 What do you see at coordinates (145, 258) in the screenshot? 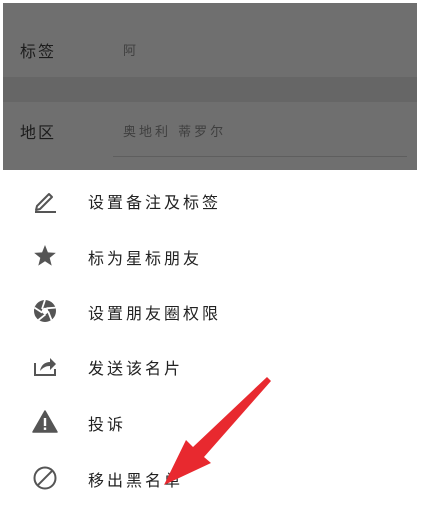
I see `menu-item-label: 标为星标朋友` at bounding box center [145, 258].